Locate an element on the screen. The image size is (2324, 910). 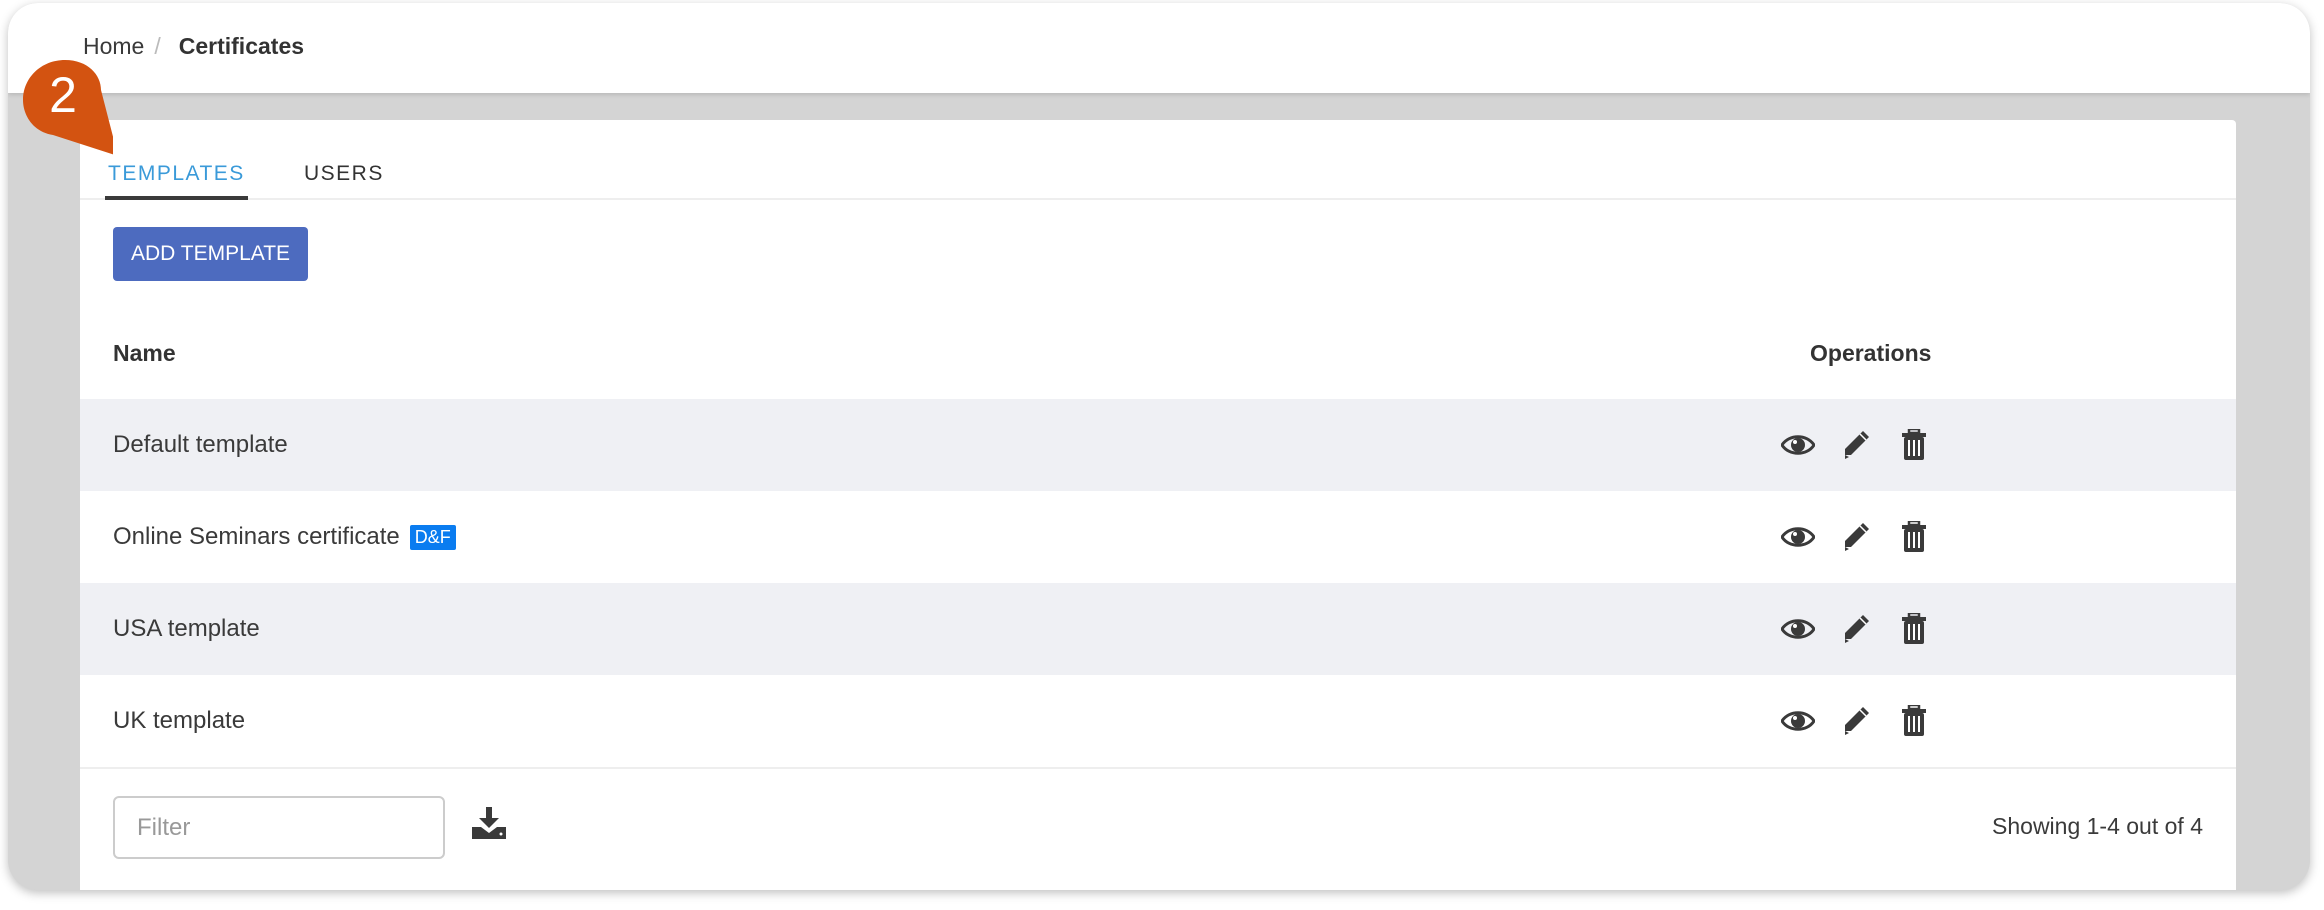
breadcrumb-current: Certificates is located at coordinates (241, 46).